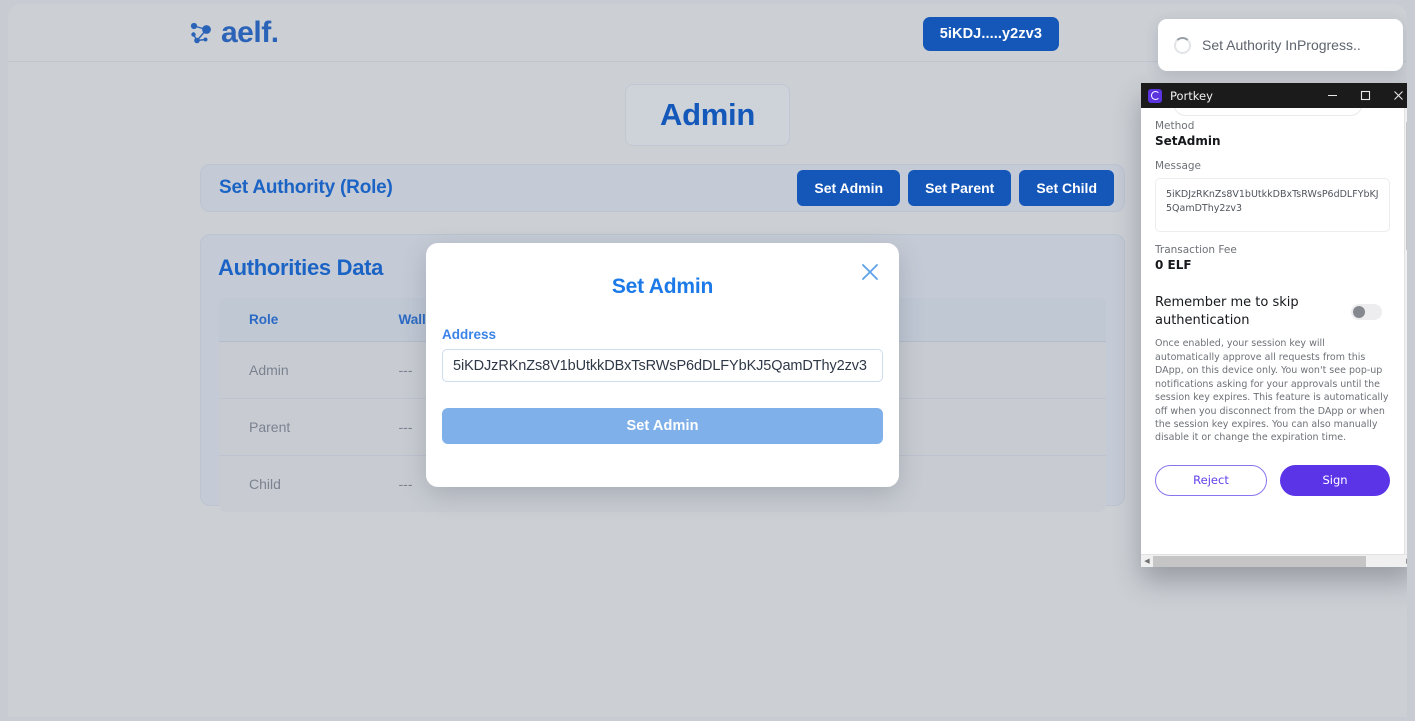  What do you see at coordinates (662, 426) in the screenshot?
I see `modal-set-admin-submit-button: Set Admin` at bounding box center [662, 426].